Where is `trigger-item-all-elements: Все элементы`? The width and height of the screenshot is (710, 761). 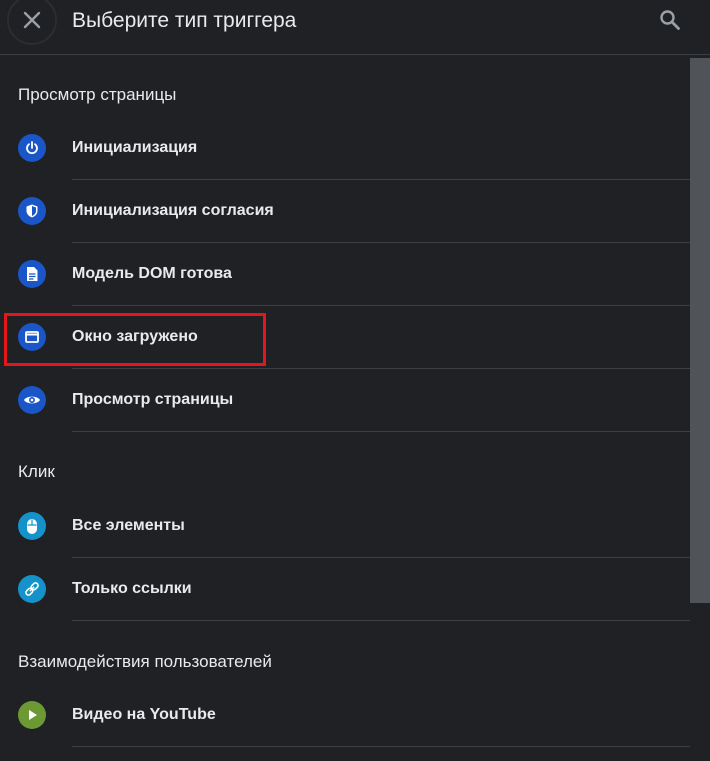 trigger-item-all-elements: Все элементы is located at coordinates (345, 527).